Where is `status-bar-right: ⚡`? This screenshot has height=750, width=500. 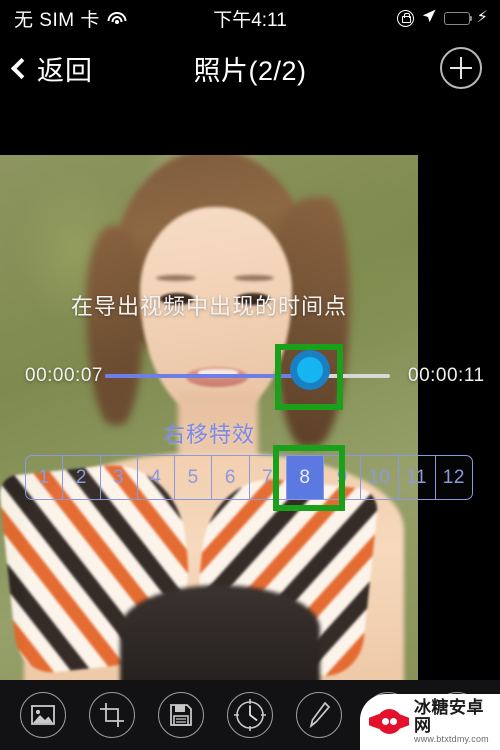
status-bar-right: ⚡ is located at coordinates (448, 18).